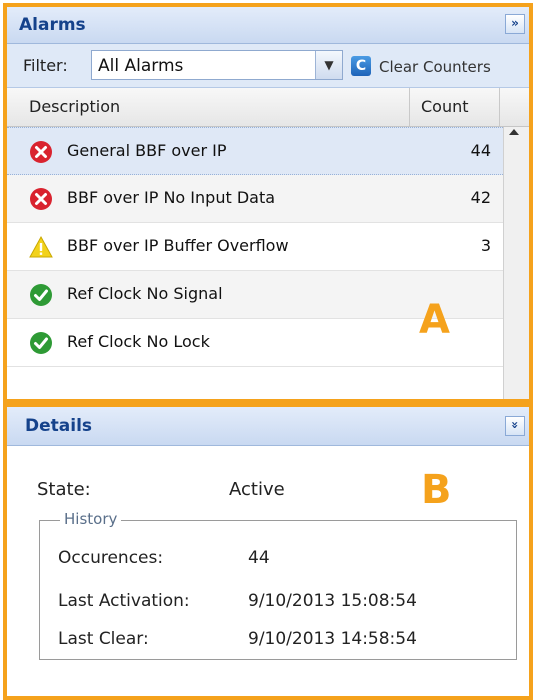  I want to click on alarm-description: BBF over IP No Input Data, so click(171, 197).